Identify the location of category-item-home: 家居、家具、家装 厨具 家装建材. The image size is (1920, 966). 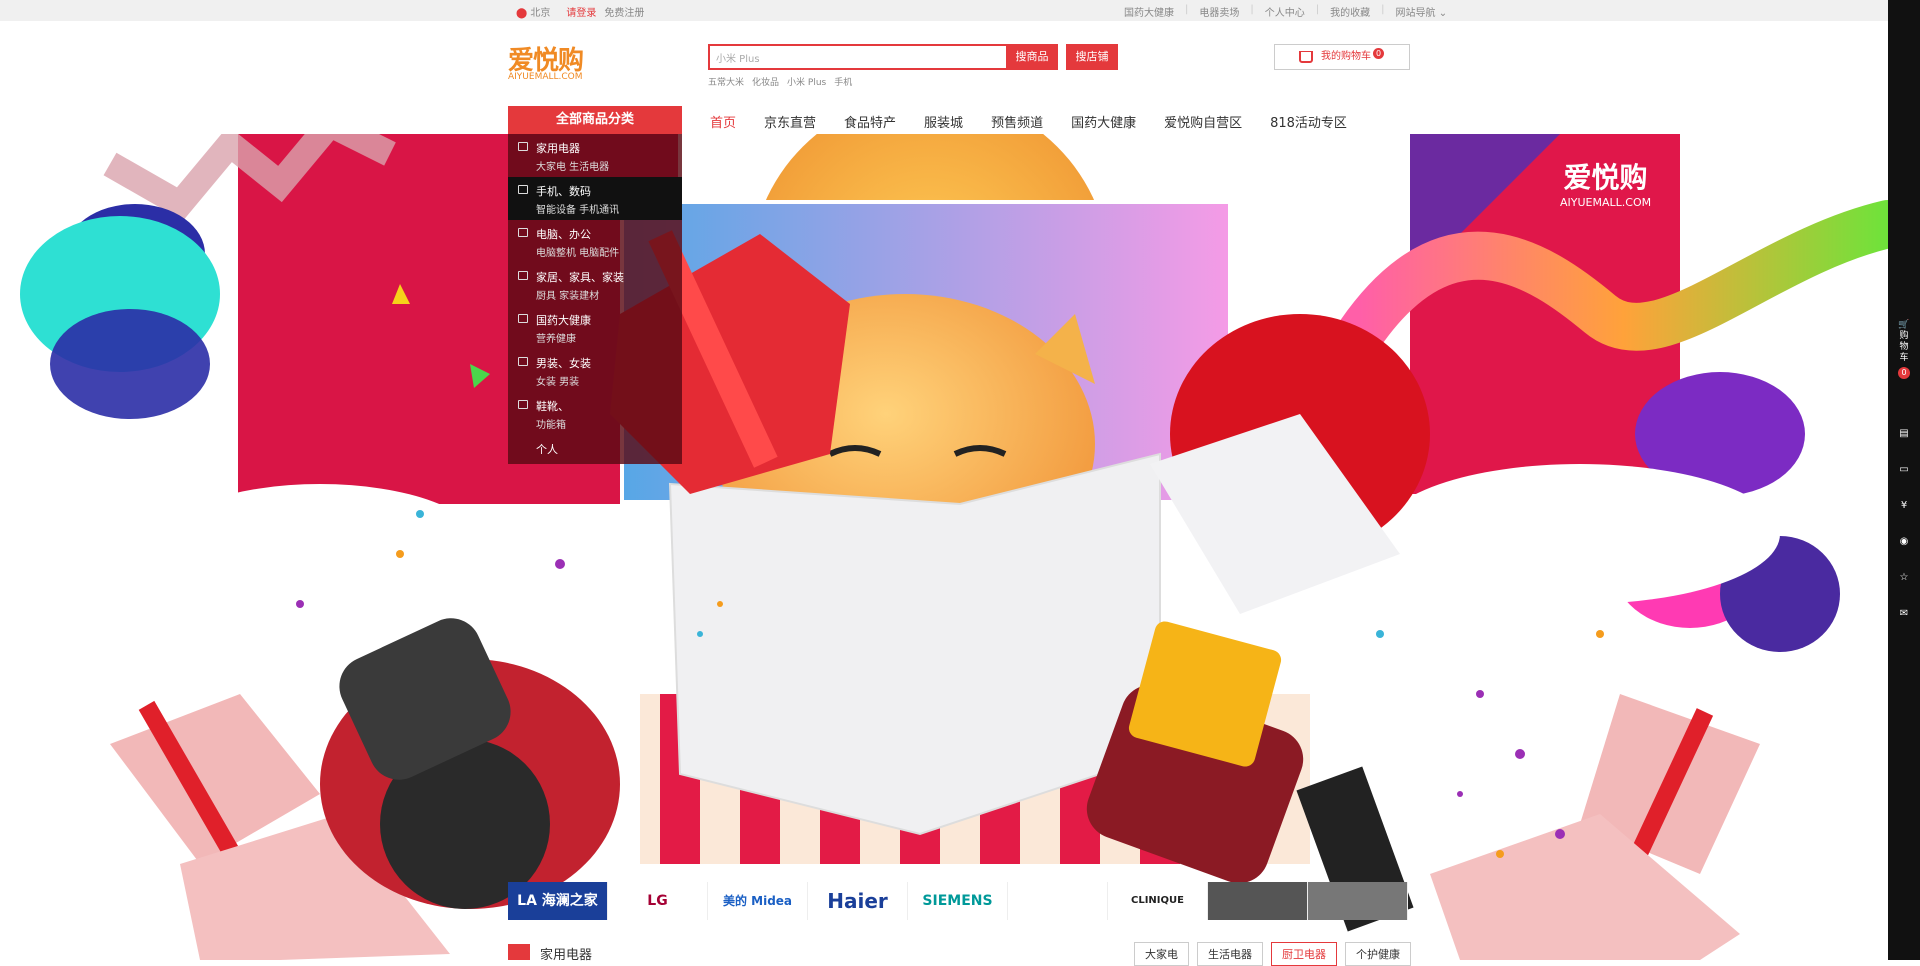
(595, 284).